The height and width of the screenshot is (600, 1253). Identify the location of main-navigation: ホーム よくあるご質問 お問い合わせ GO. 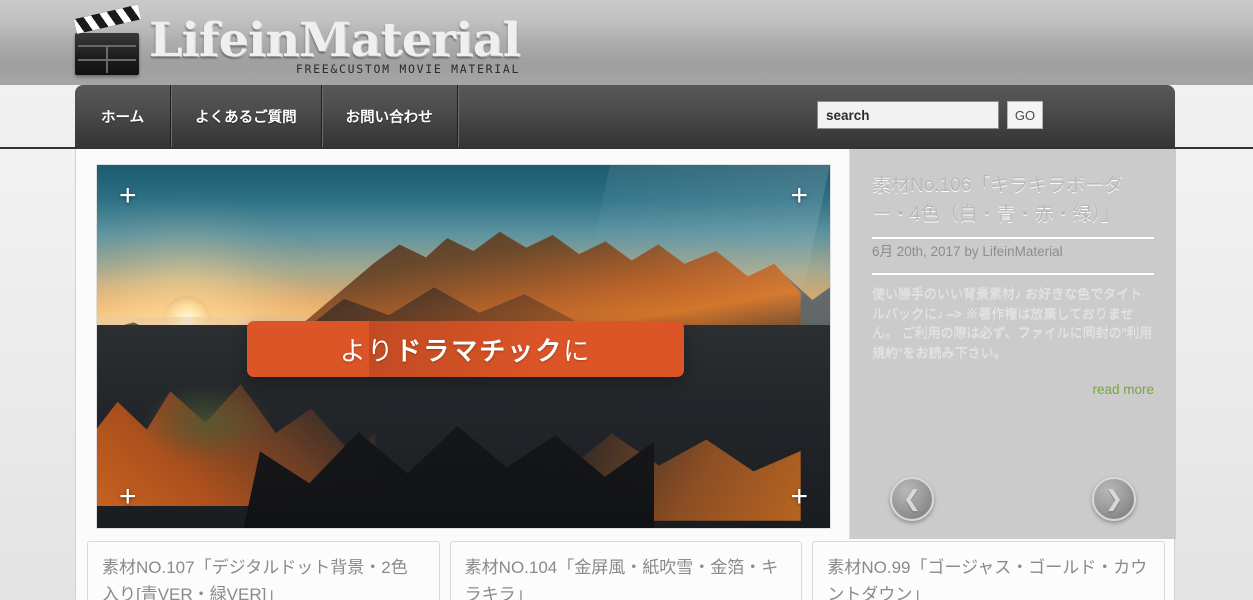
(625, 116).